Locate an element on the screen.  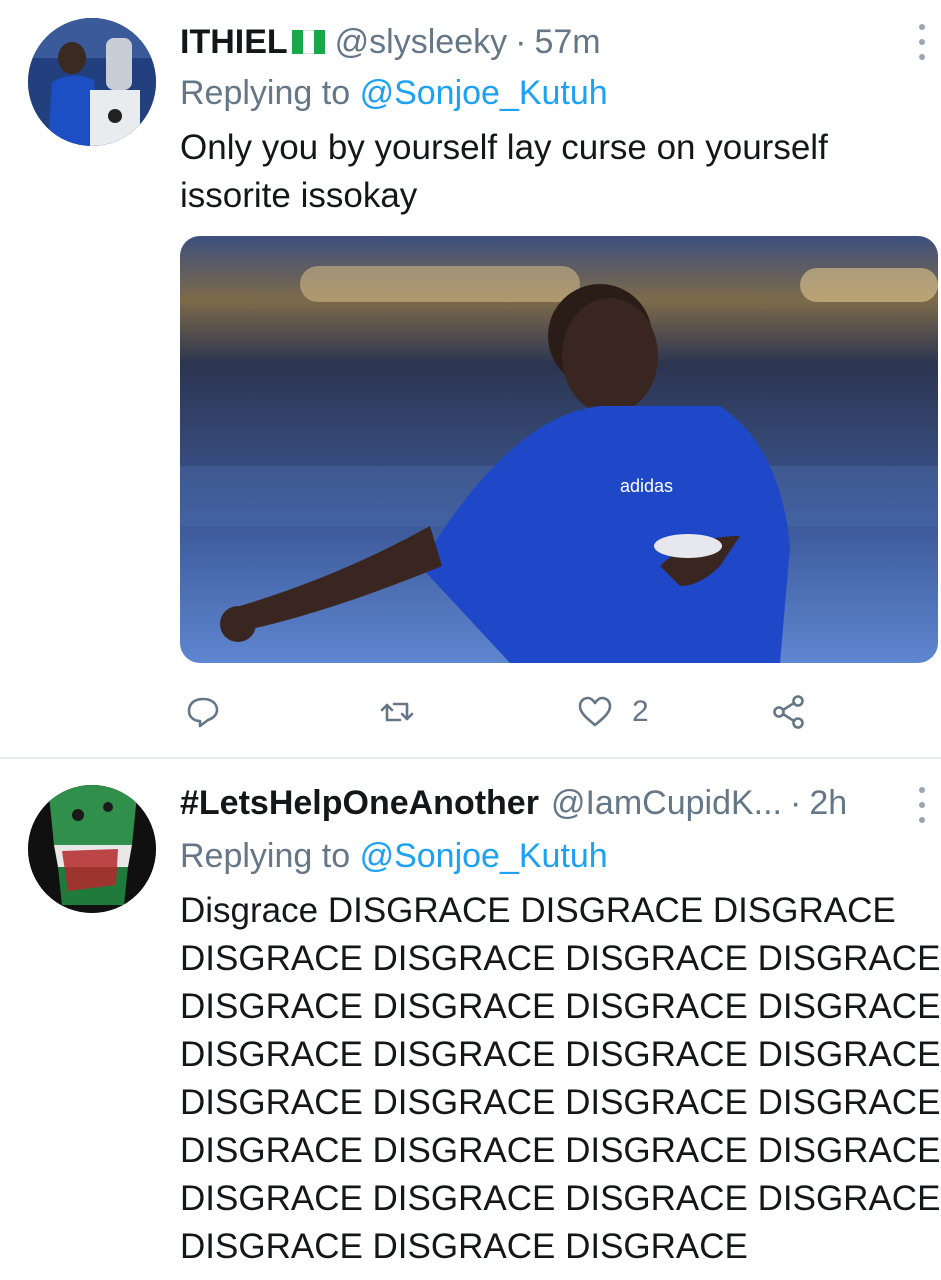
timestamp: 2h is located at coordinates (828, 803).